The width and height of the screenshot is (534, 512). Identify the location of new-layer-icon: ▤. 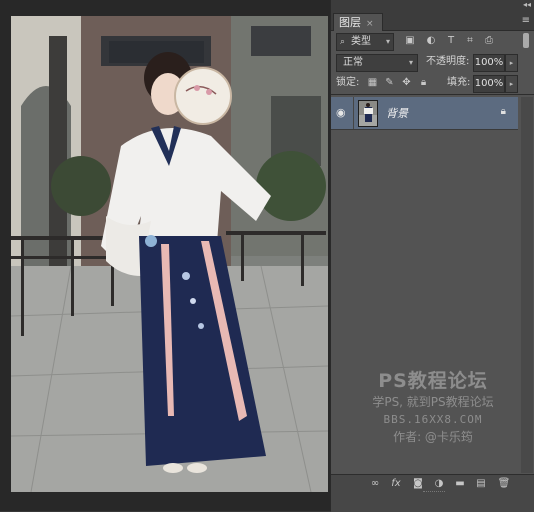
(481, 484).